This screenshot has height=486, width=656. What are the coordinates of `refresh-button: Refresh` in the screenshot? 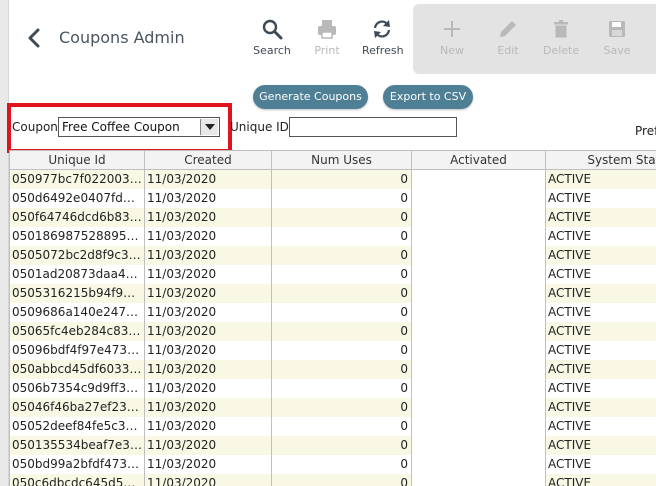 It's located at (383, 37).